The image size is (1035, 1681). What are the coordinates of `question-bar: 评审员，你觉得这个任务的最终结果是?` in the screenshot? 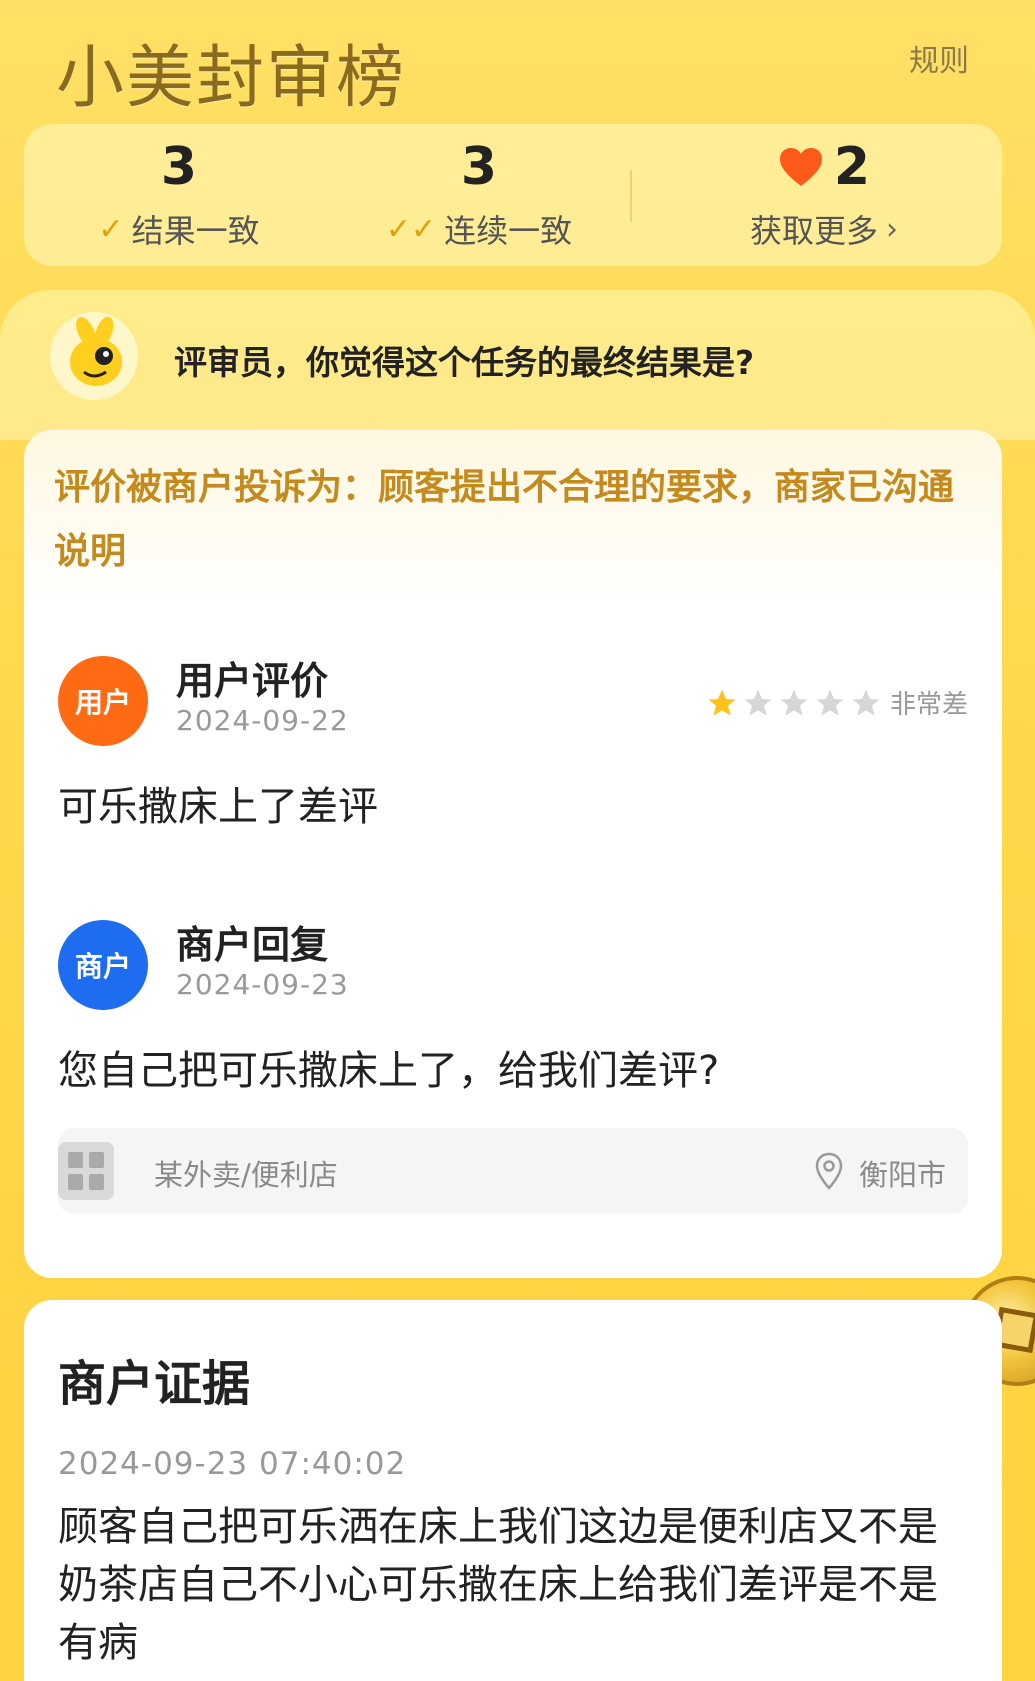 It's located at (517, 365).